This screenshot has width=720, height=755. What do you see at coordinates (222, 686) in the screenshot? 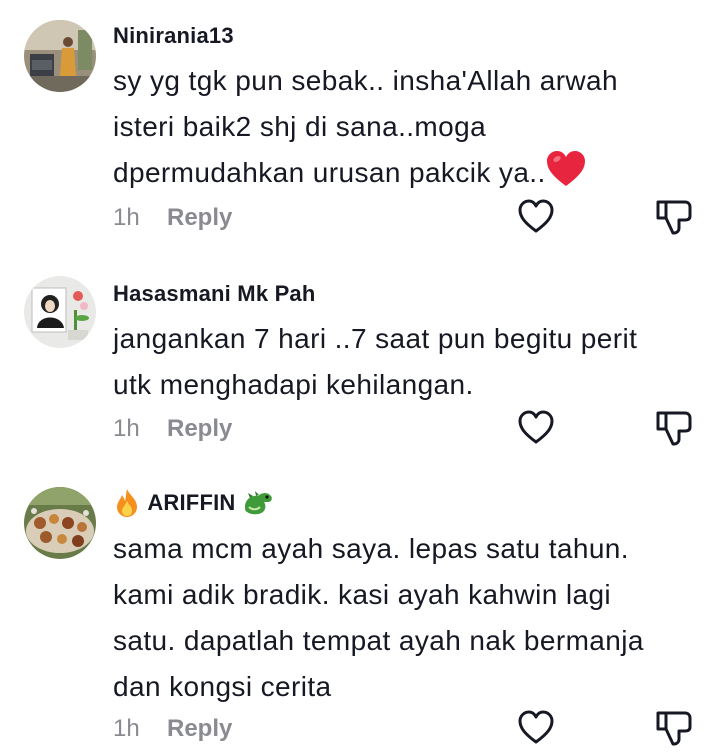
I see `comment-text-line: dan kongsi cerita` at bounding box center [222, 686].